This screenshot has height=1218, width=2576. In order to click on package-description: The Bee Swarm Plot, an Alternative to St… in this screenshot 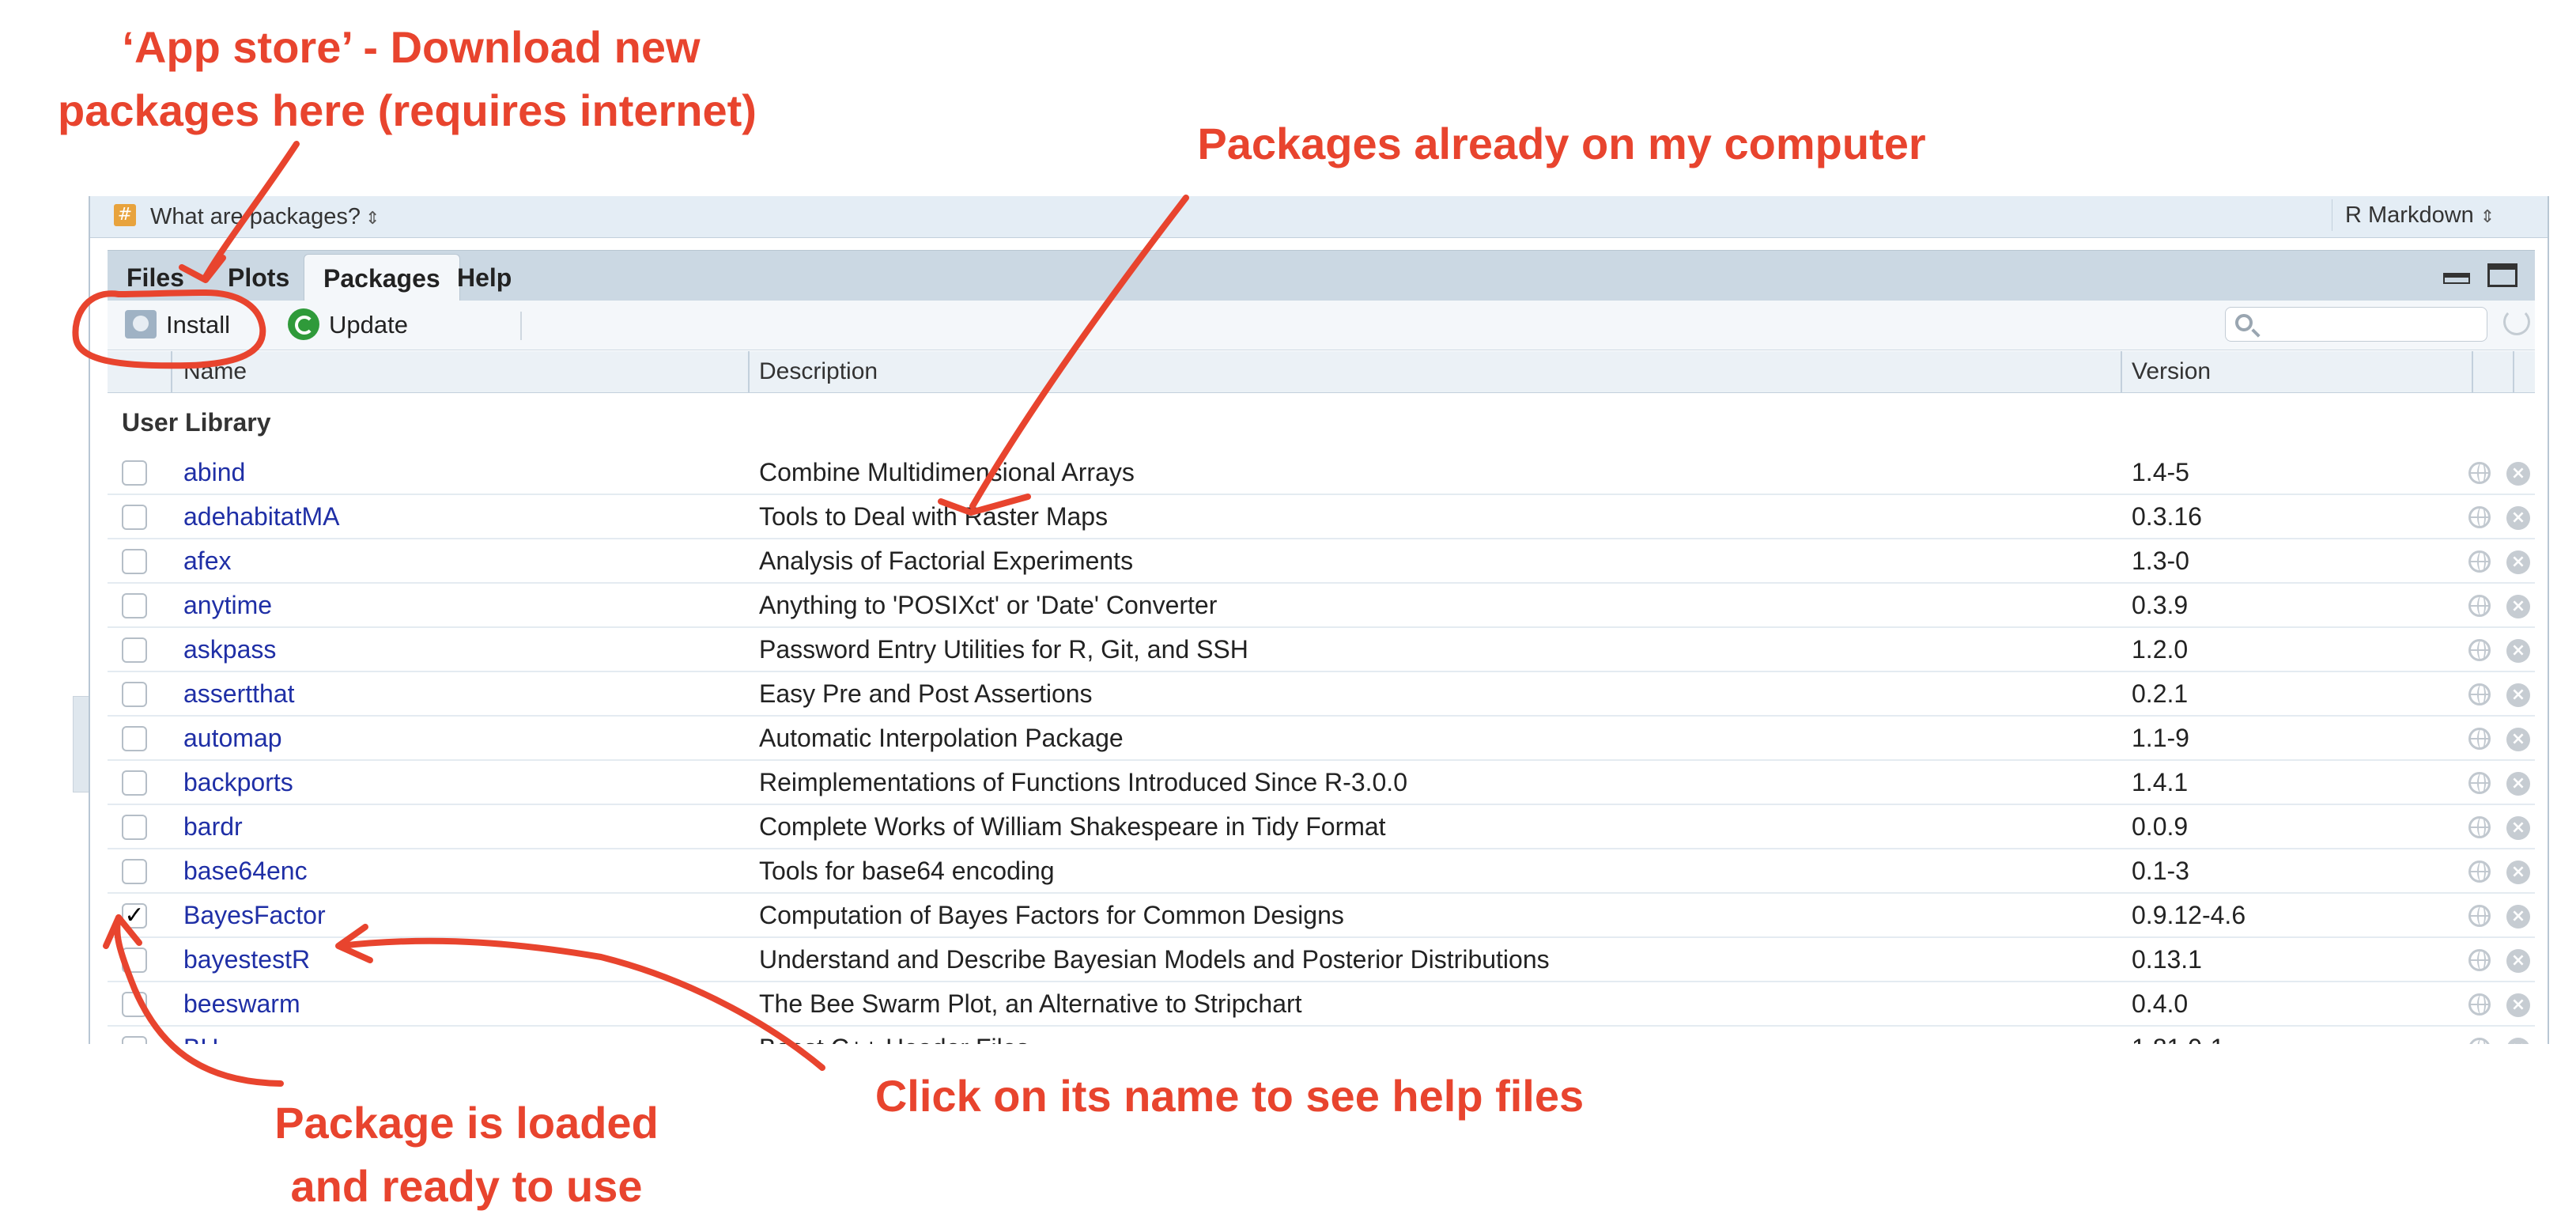, I will do `click(1030, 1003)`.